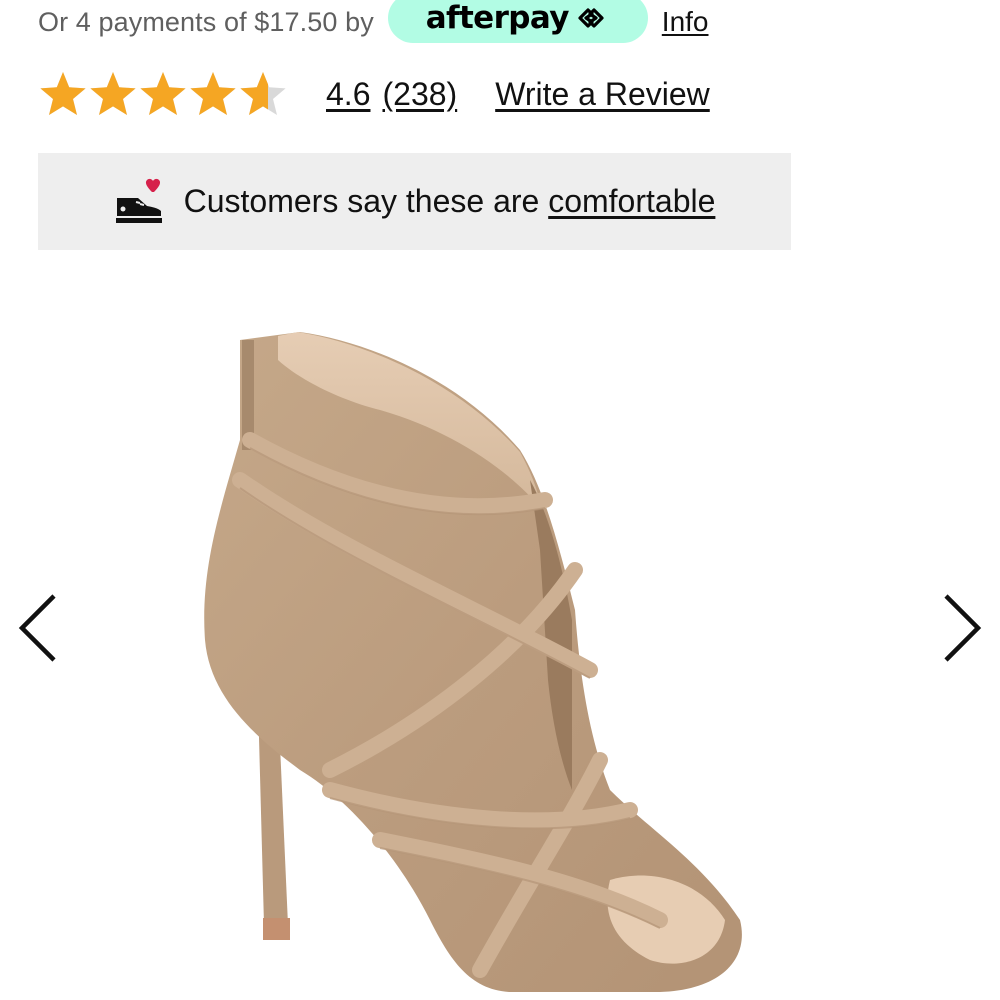 The image size is (1000, 1000). Describe the element at coordinates (366, 201) in the screenshot. I see `comfort-text-prefix: Customers say these are` at that location.